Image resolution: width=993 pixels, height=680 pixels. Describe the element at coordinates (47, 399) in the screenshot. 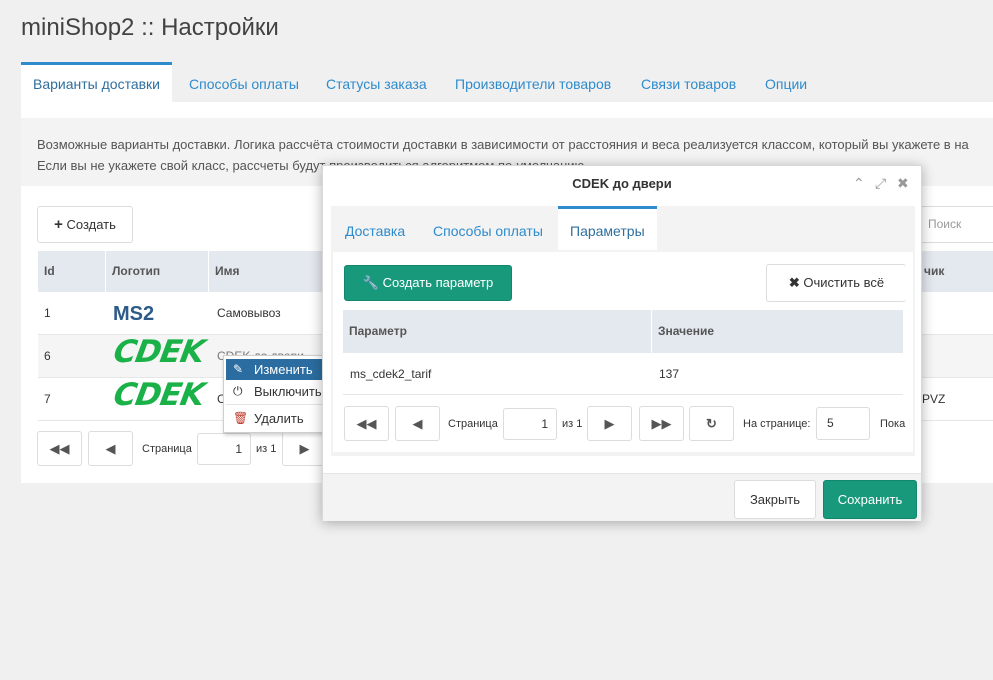

I see `row-id: 7` at that location.